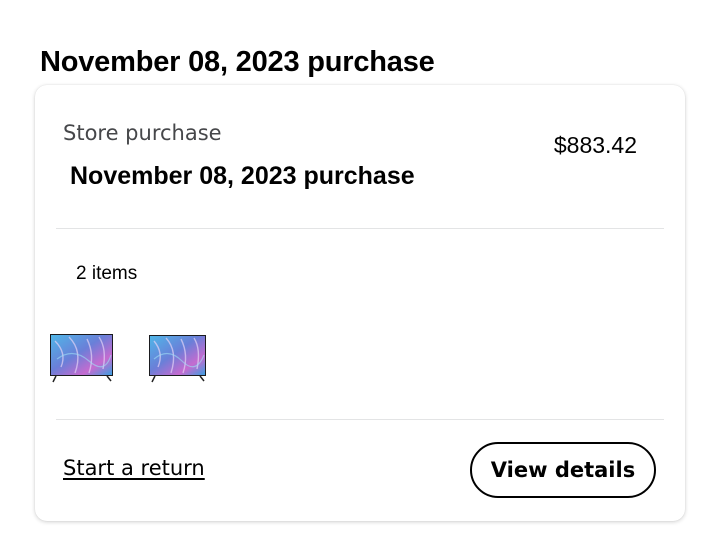 The image size is (720, 534). What do you see at coordinates (242, 176) in the screenshot?
I see `purchase-date-title: November 08, 2023 purchase` at bounding box center [242, 176].